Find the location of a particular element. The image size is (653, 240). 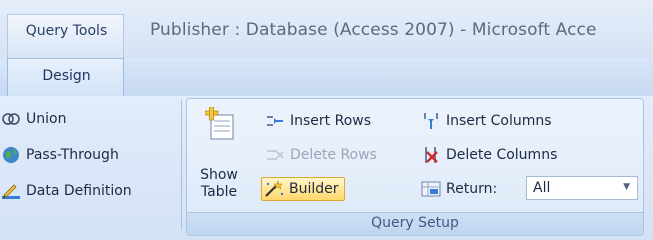

query-setup-group-label: Query Setup is located at coordinates (415, 223).